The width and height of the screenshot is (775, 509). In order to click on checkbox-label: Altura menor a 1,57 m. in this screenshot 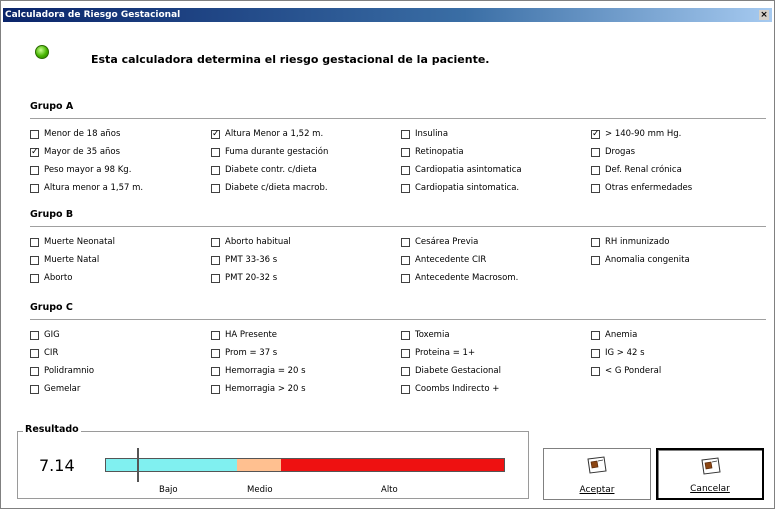, I will do `click(94, 188)`.